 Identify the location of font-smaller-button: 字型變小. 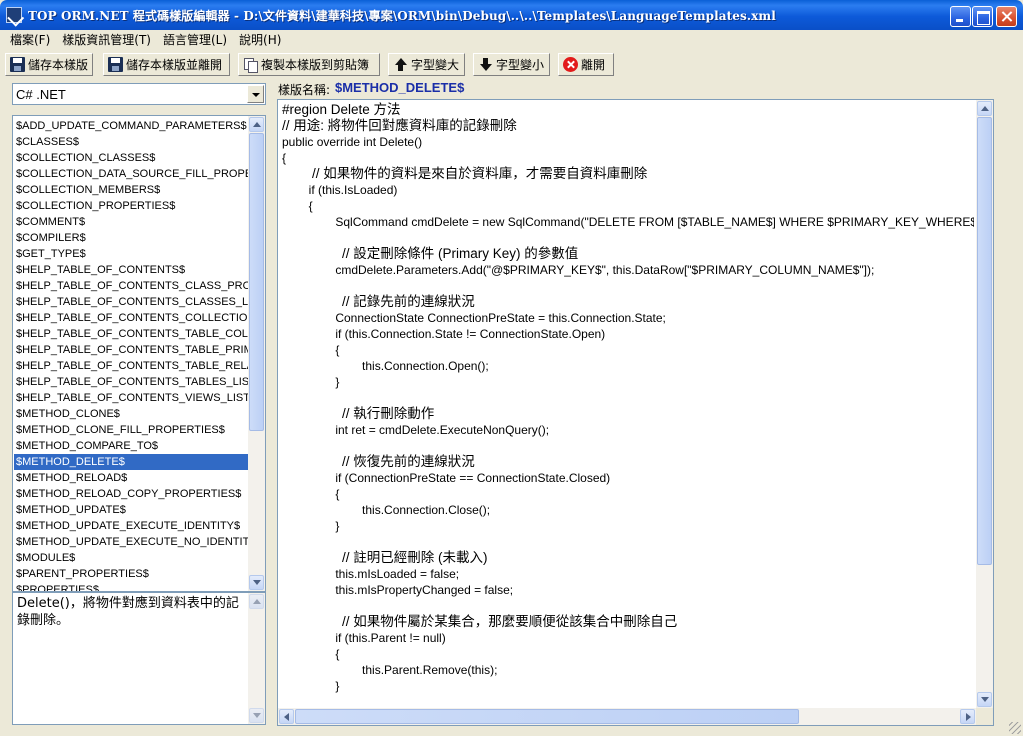
(511, 64).